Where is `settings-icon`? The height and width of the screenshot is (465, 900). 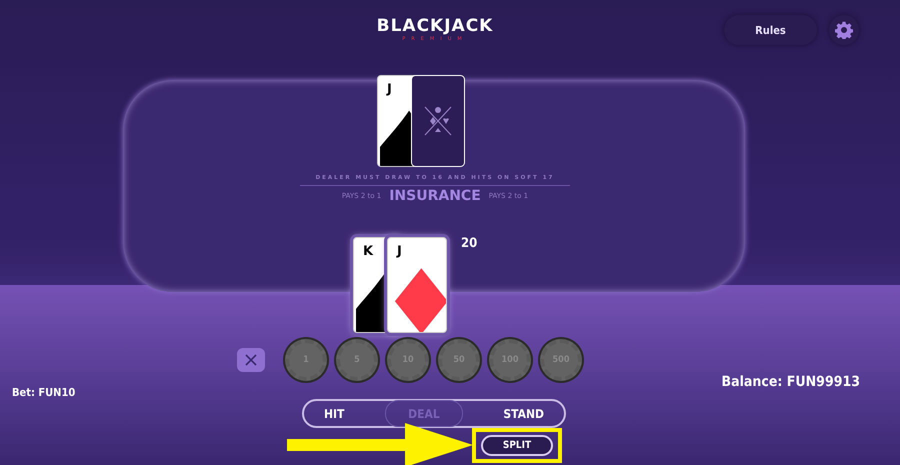 settings-icon is located at coordinates (844, 30).